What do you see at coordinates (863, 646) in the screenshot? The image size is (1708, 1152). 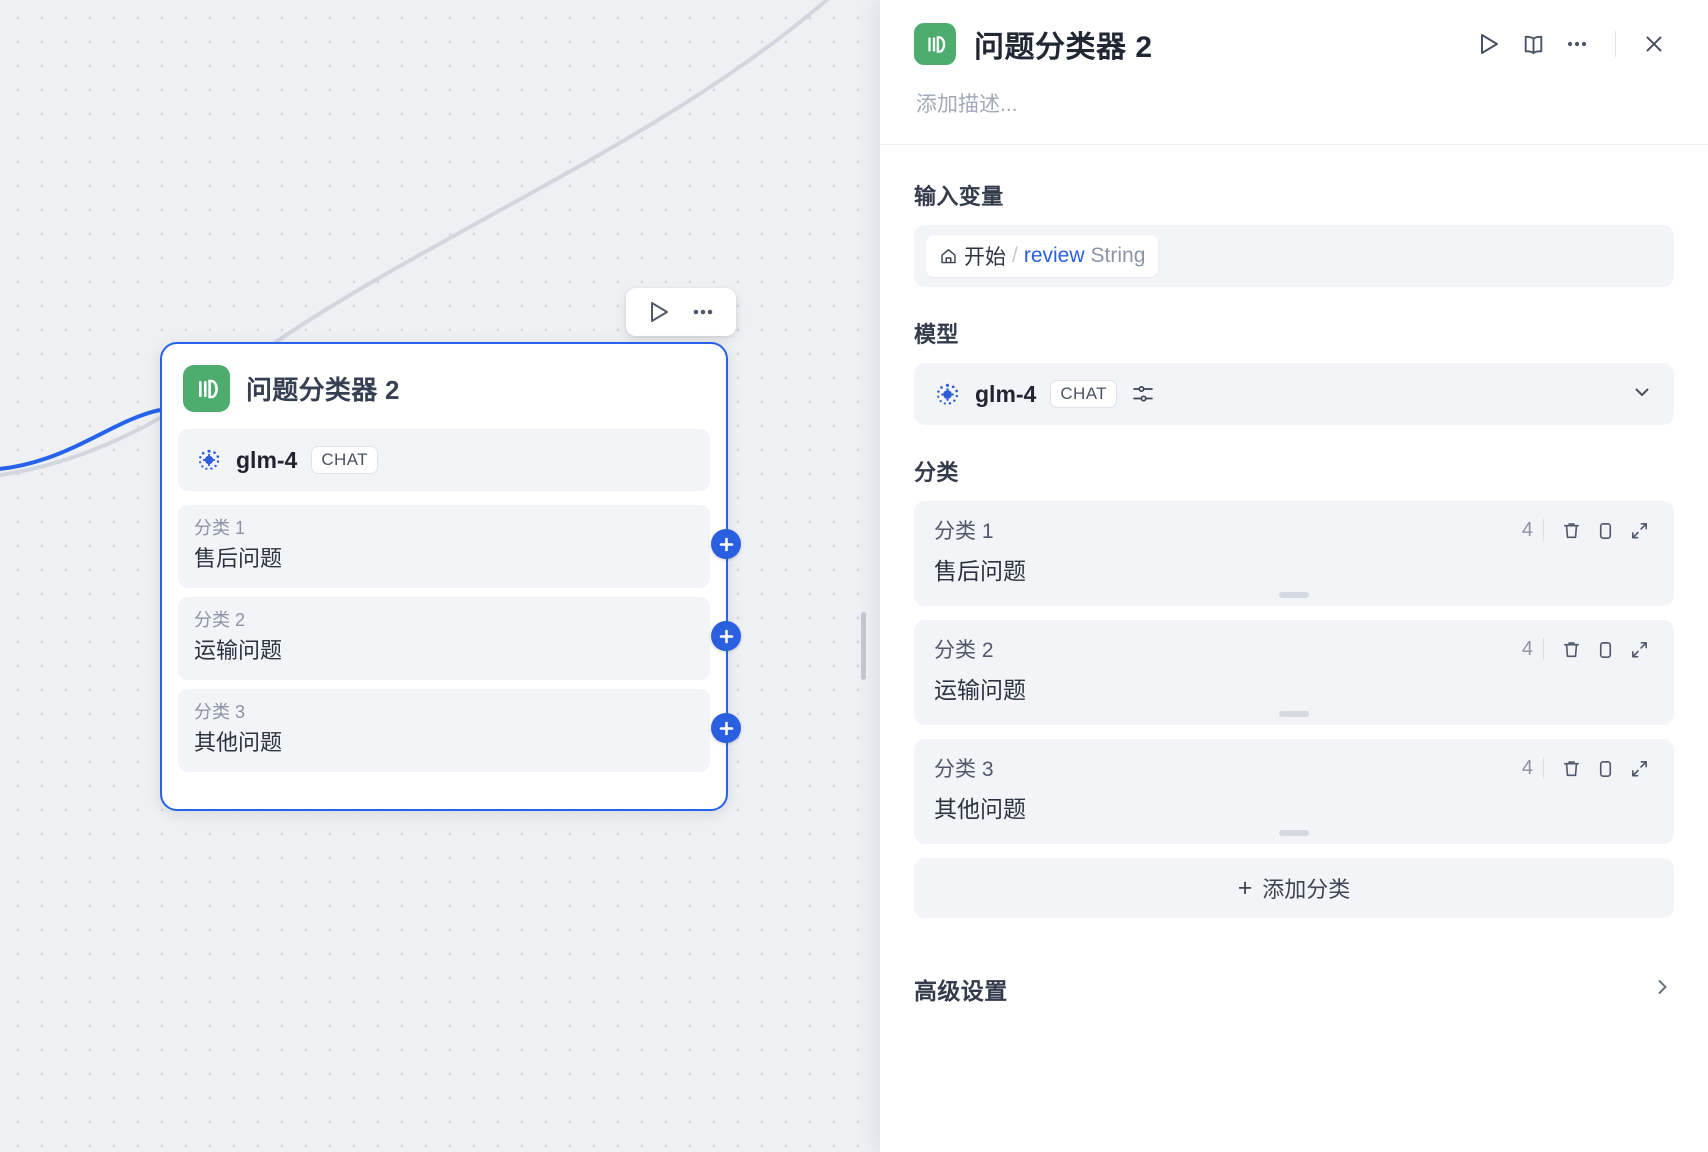 I see `canvas-scrollbar` at bounding box center [863, 646].